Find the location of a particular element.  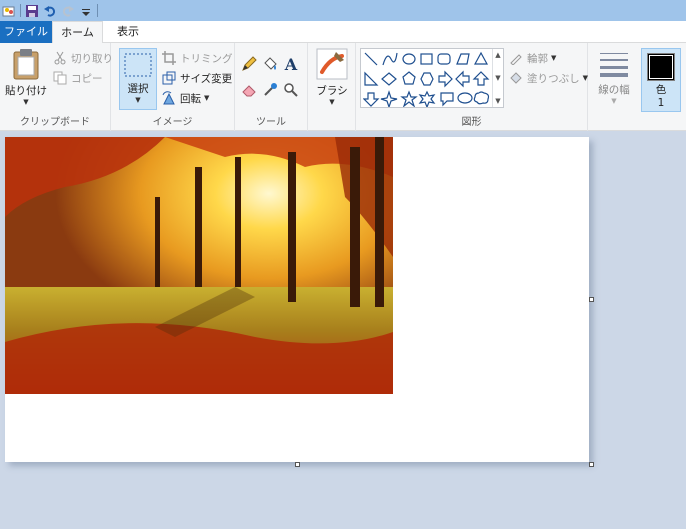

shapes-gallery-scroll: ▲ ▼ ▼ is located at coordinates (497, 78).